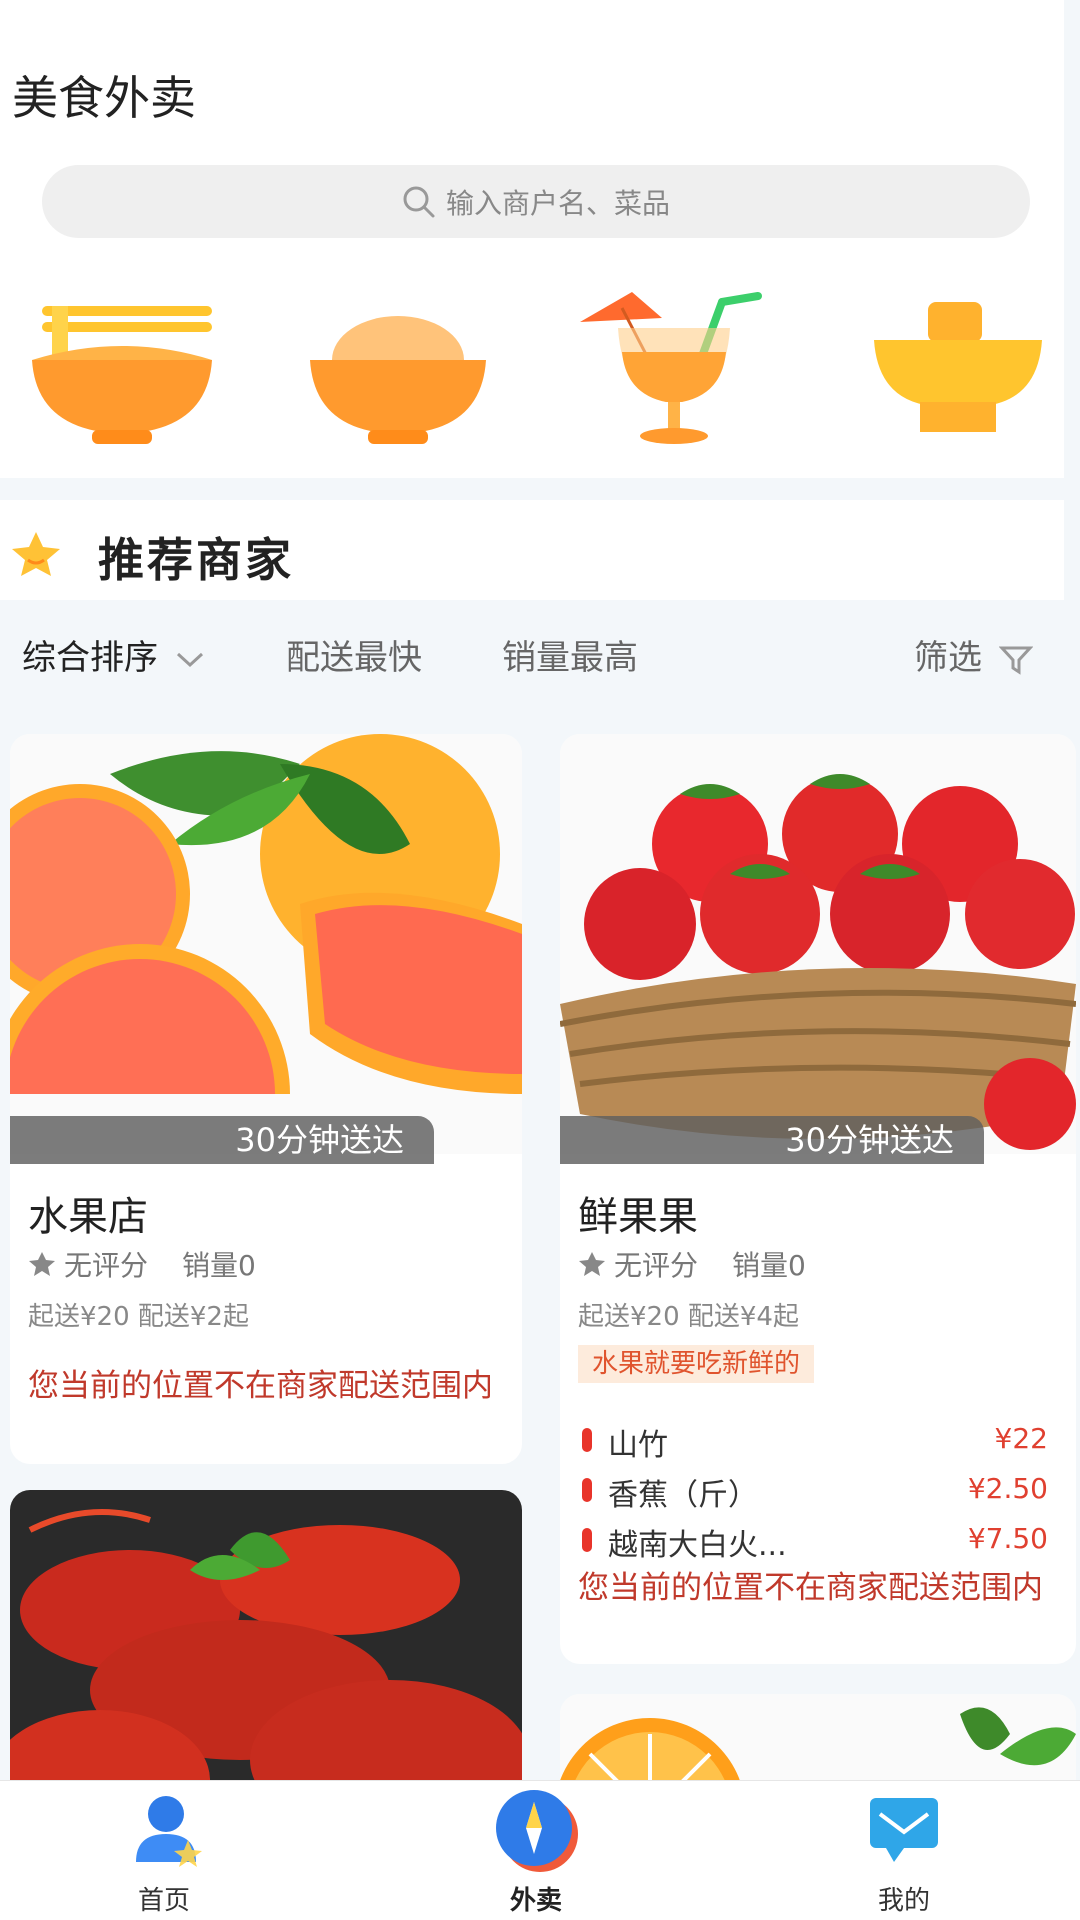  What do you see at coordinates (813, 1542) in the screenshot?
I see `menu-item: 越南大白火... ¥7.50` at bounding box center [813, 1542].